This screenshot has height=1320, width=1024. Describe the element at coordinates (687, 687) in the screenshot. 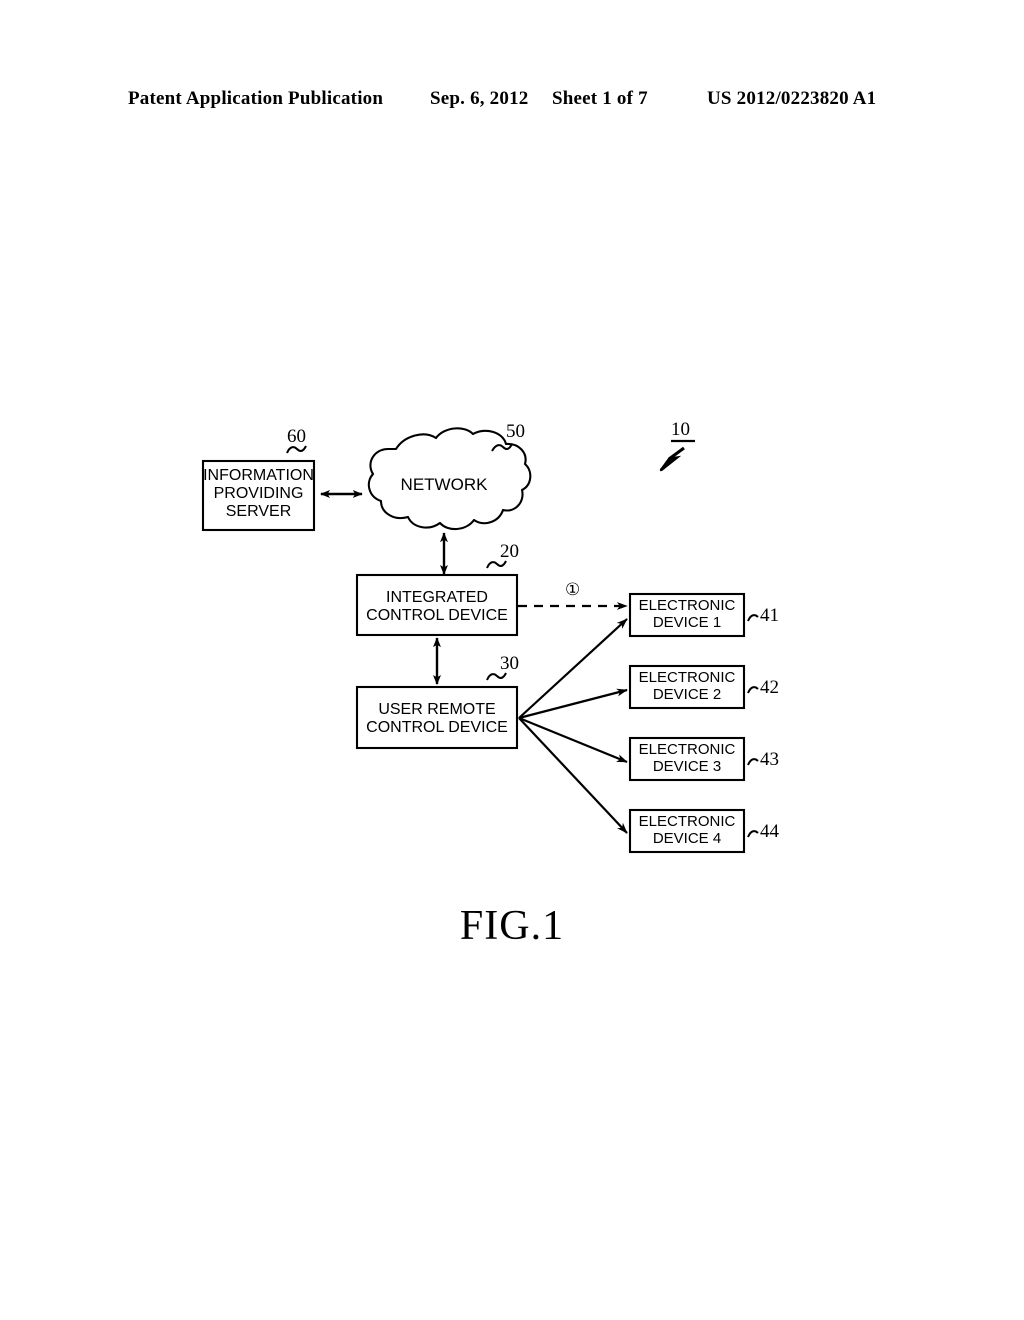

I see `electronic-device-2-box` at that location.